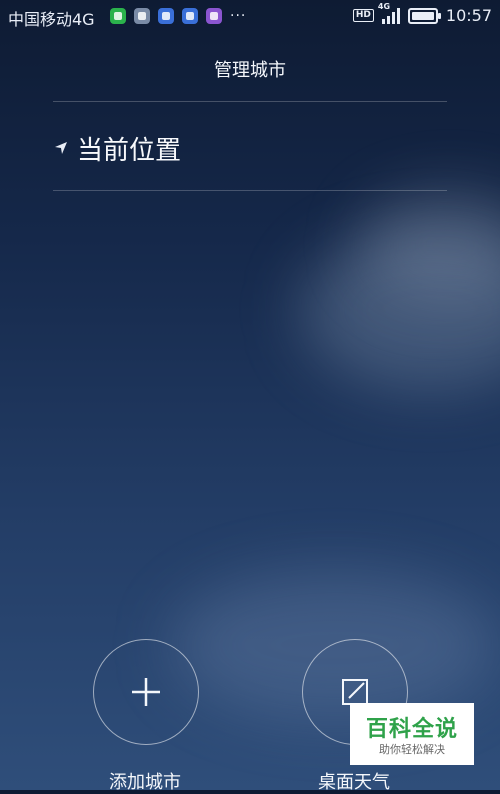 This screenshot has height=794, width=500. Describe the element at coordinates (214, 16) in the screenshot. I see `message-icon` at that location.